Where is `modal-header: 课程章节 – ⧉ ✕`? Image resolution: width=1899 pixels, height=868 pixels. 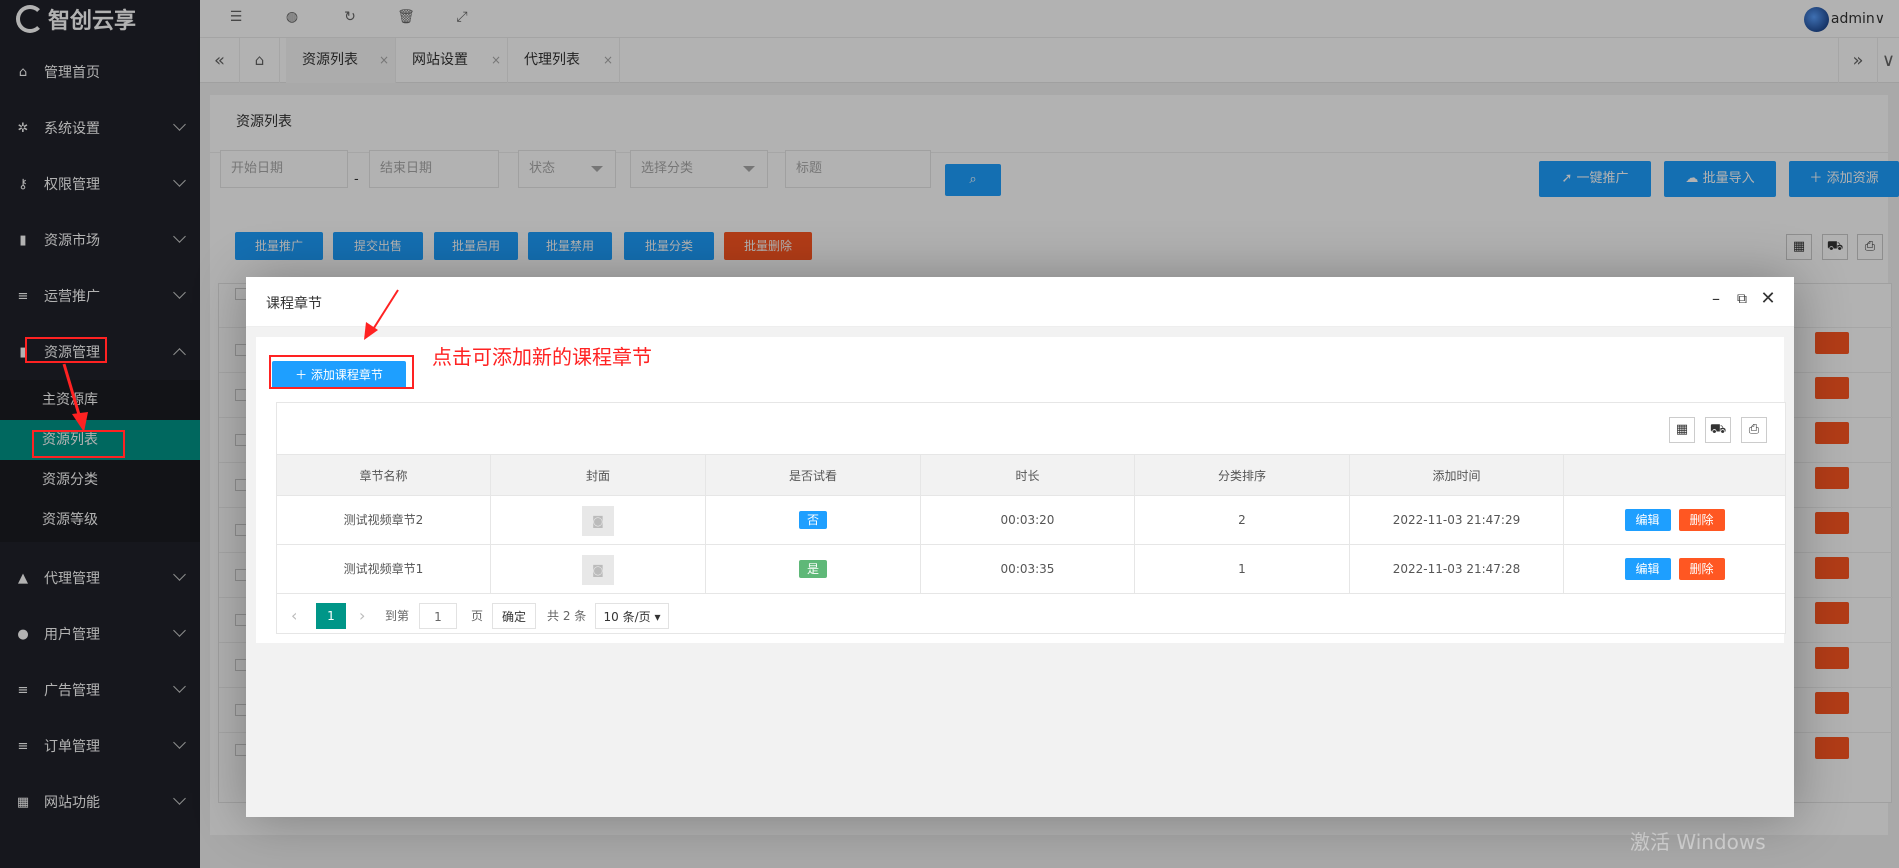 modal-header: 课程章节 – ⧉ ✕ is located at coordinates (1020, 302).